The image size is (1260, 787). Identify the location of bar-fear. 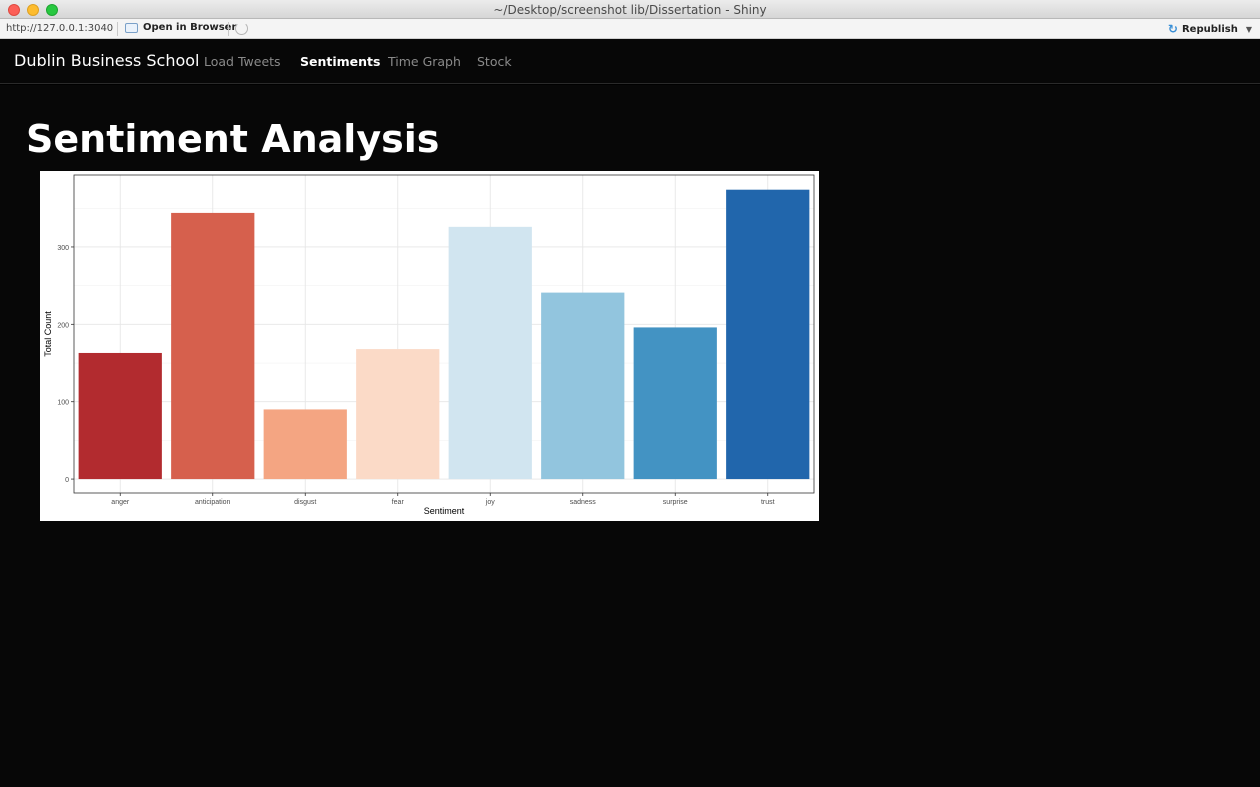
(398, 414).